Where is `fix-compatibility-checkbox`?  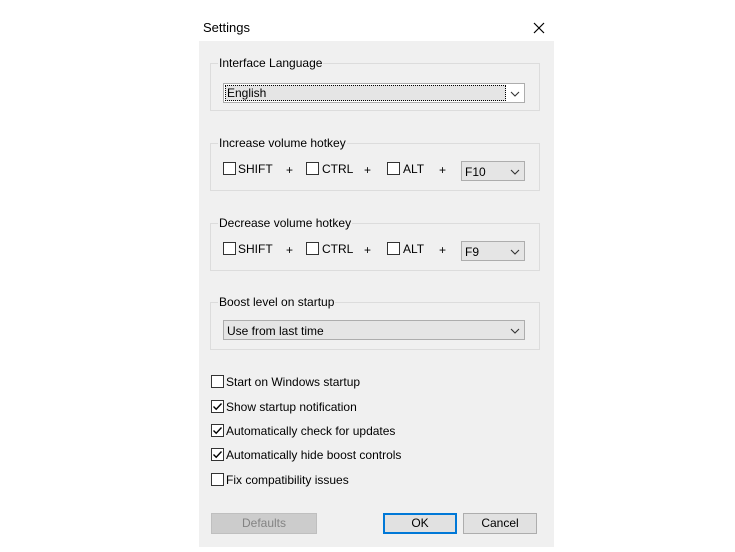
fix-compatibility-checkbox is located at coordinates (217, 479).